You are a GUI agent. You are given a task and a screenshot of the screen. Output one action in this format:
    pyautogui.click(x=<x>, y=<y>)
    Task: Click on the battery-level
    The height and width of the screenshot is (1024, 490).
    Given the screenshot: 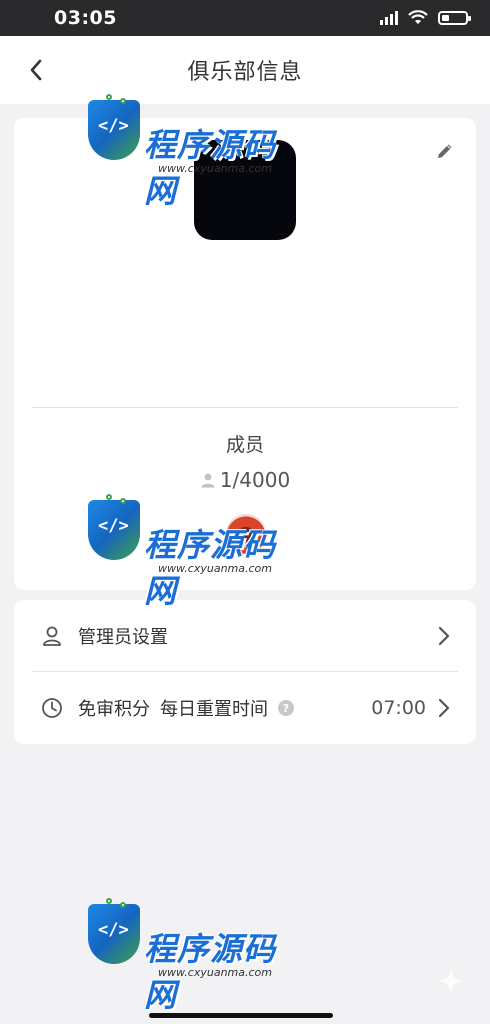 What is the action you would take?
    pyautogui.click(x=445, y=18)
    